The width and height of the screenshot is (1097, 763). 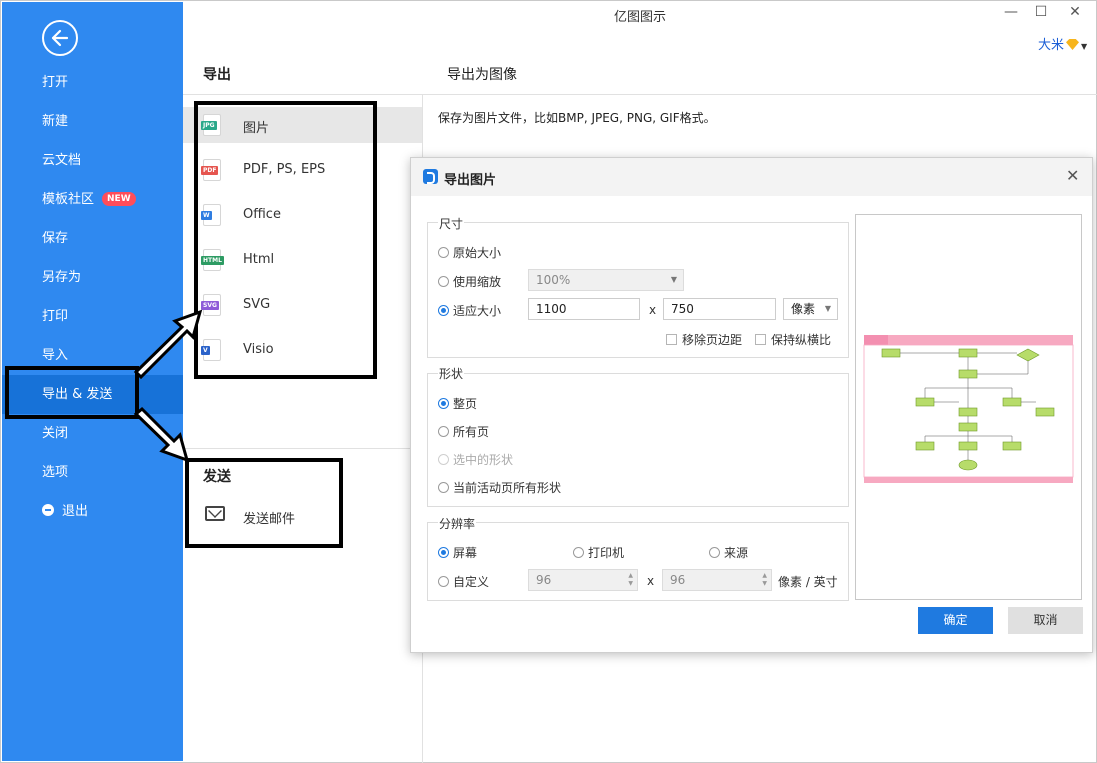 I want to click on sidebar-item-save-as: 另存为, so click(x=92, y=277).